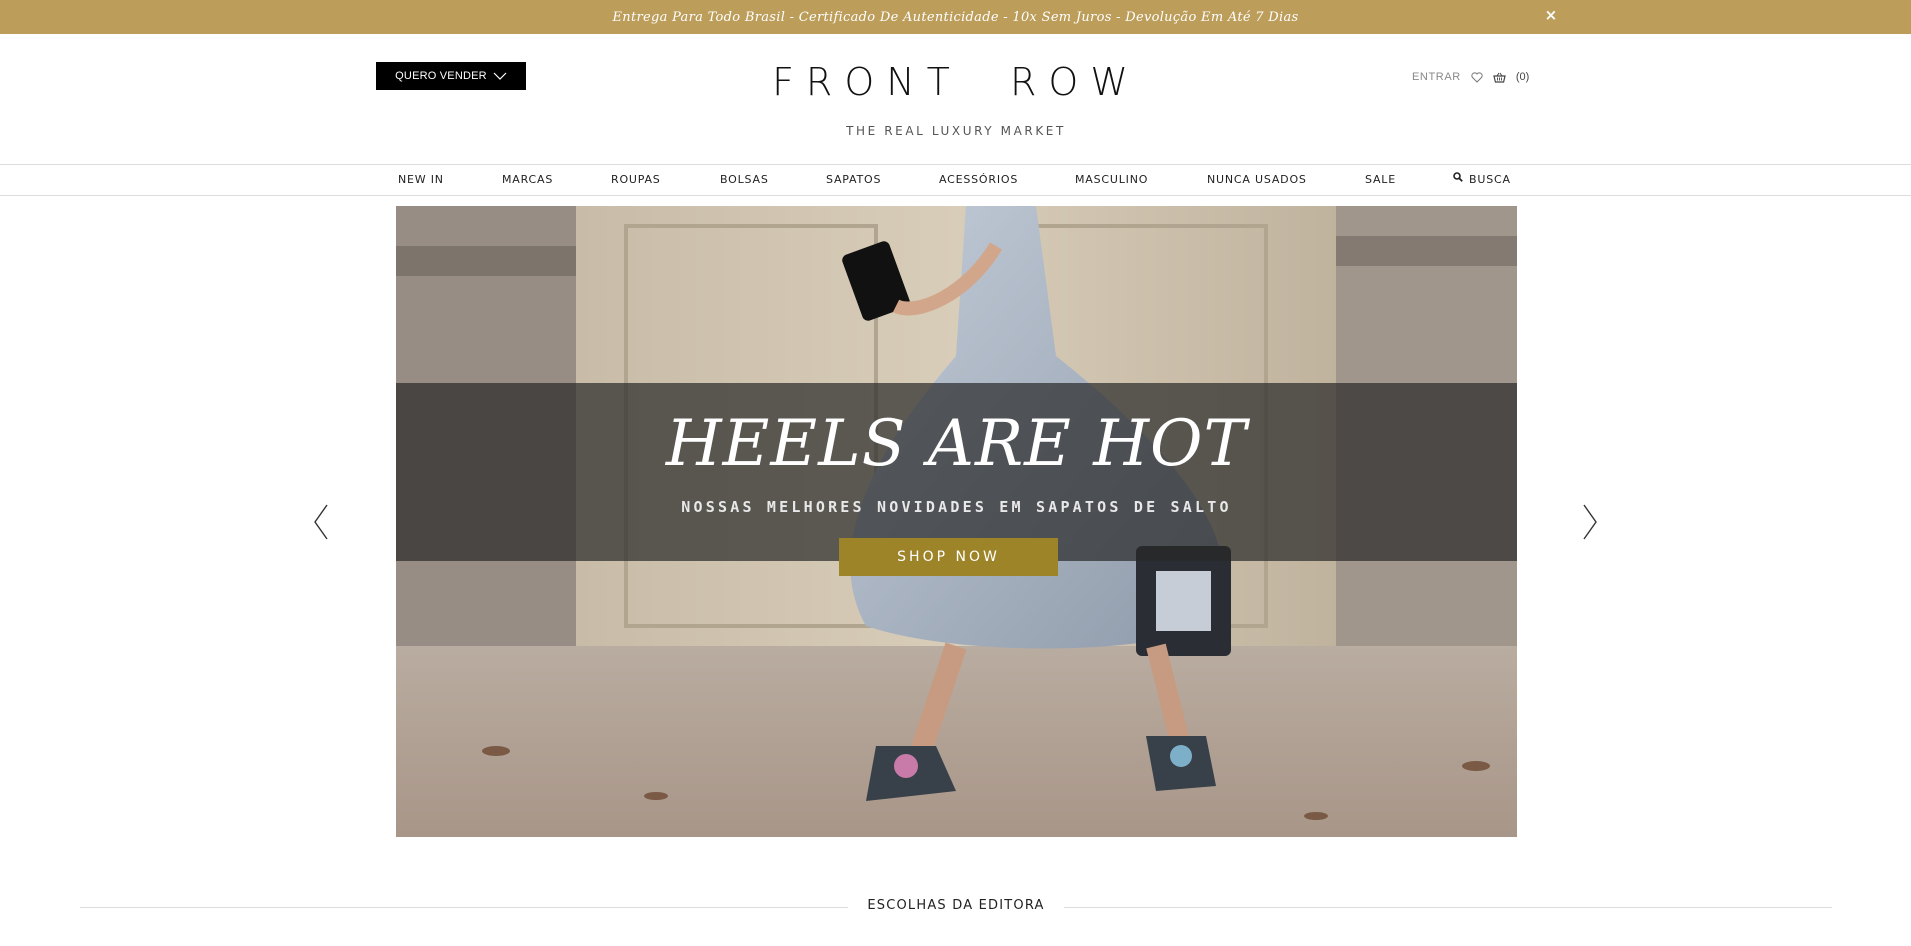  Describe the element at coordinates (421, 180) in the screenshot. I see `nav-item-new-in: NEW IN` at that location.